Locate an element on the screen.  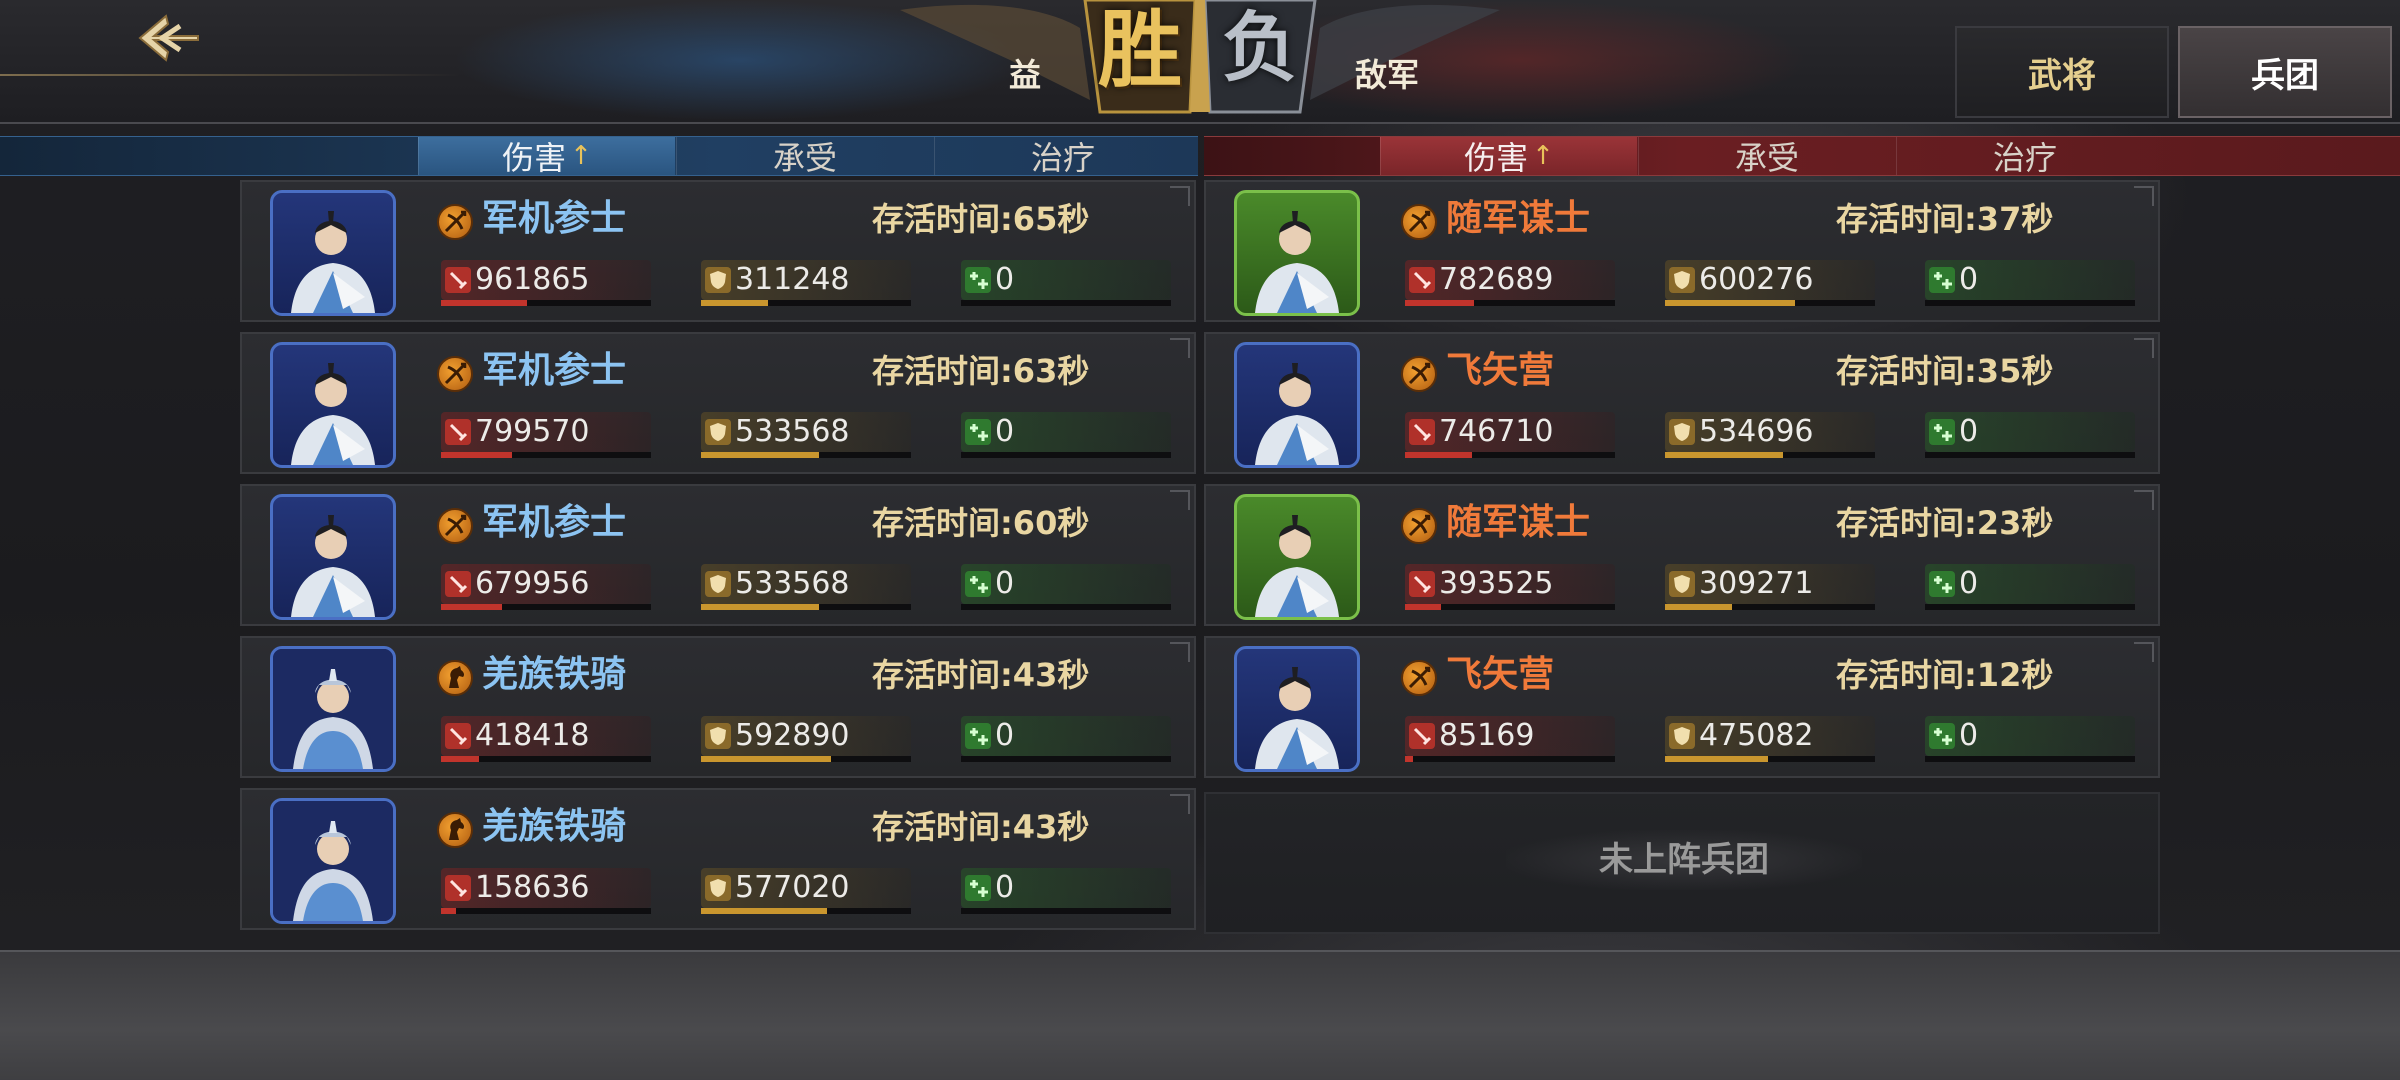
sort-heal-our: 治疗 is located at coordinates (1062, 157).